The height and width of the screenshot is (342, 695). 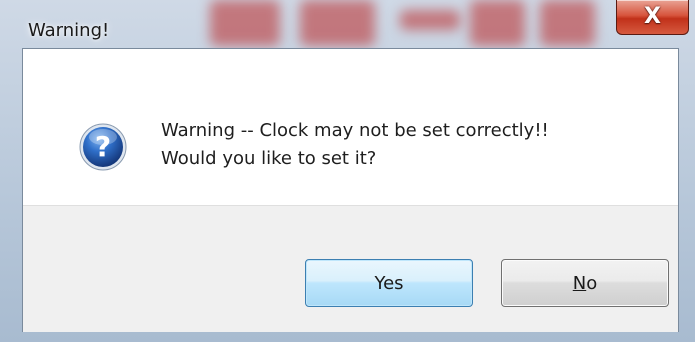 What do you see at coordinates (69, 30) in the screenshot?
I see `window-title: Warning!` at bounding box center [69, 30].